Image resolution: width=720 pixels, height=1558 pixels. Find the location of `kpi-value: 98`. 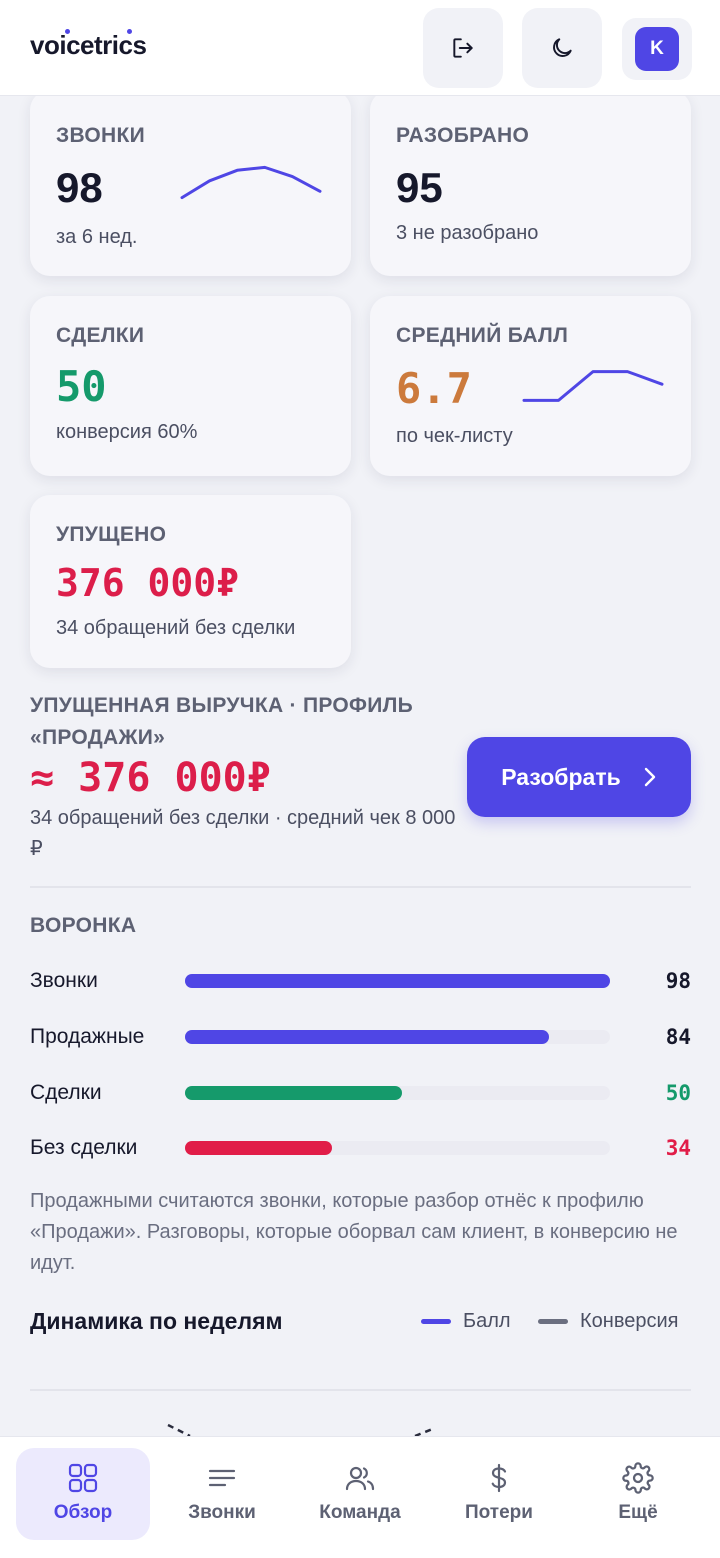

kpi-value: 98 is located at coordinates (79, 187).